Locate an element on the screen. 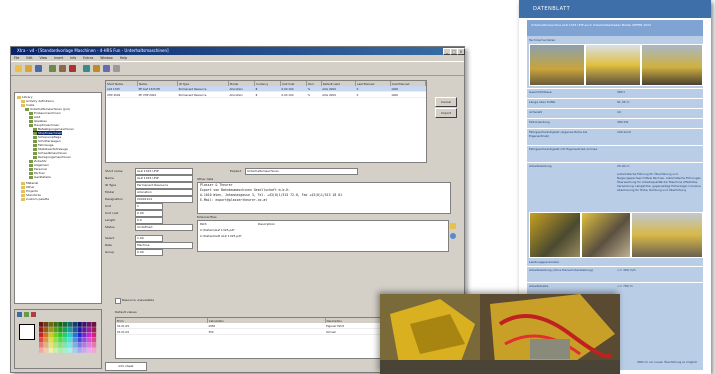 The image size is (715, 374). rate-select: Machine is located at coordinates (164, 245).